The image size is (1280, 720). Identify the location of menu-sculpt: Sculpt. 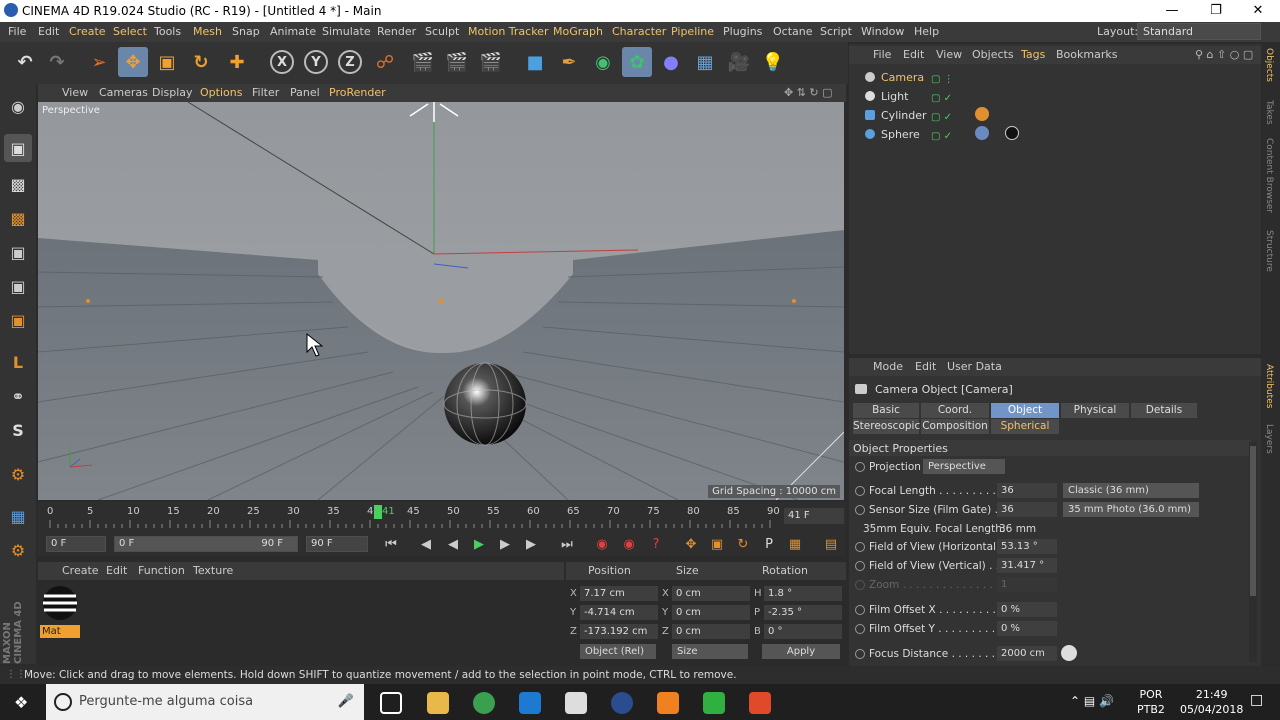
(442, 31).